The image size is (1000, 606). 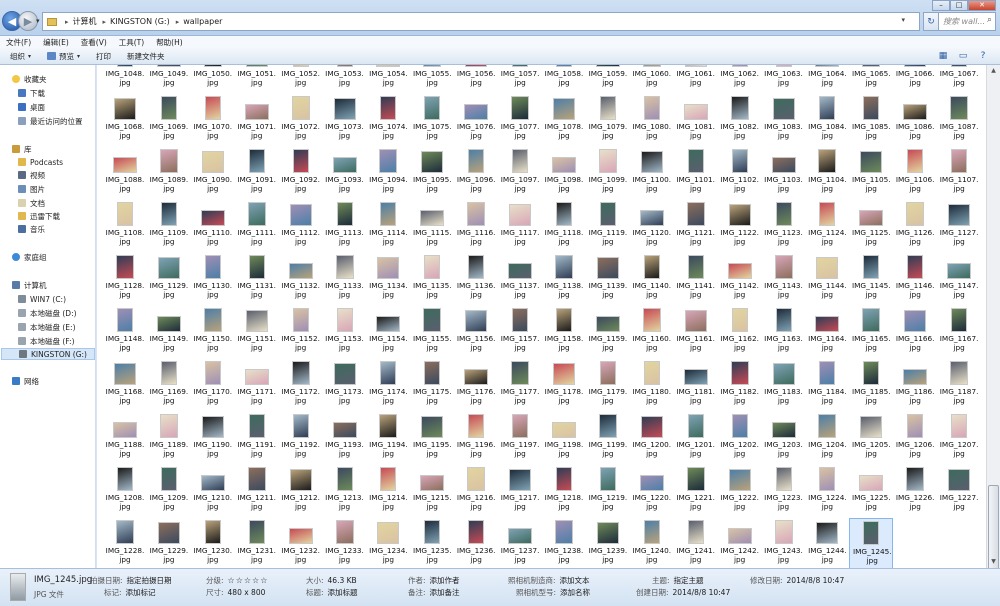 I want to click on file-item: IMG_1127. jpg, so click(x=959, y=226).